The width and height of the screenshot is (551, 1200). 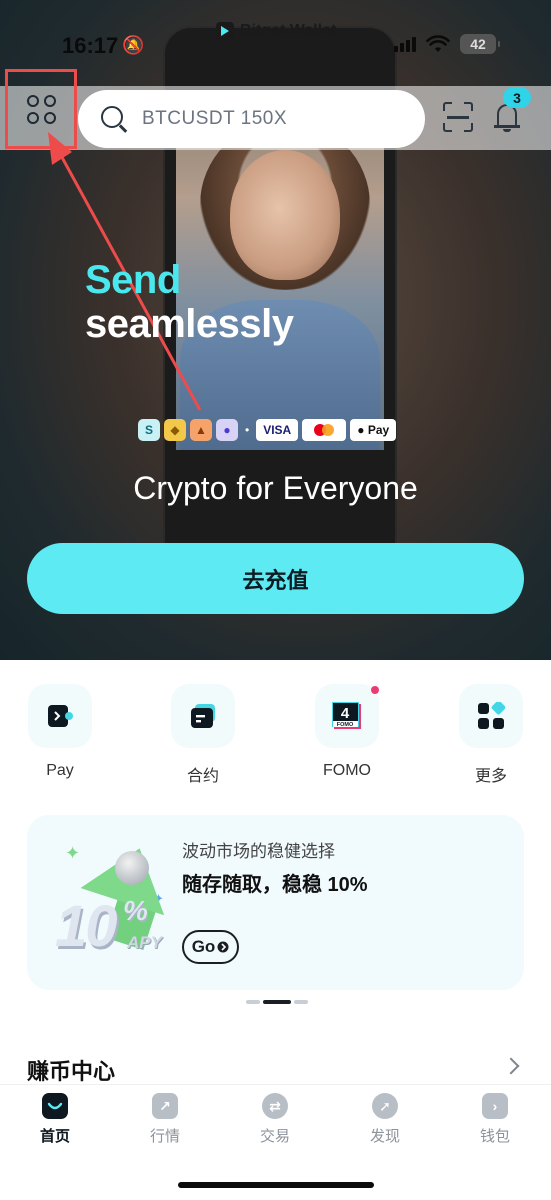 I want to click on apple-icon: ●, so click(x=361, y=430).